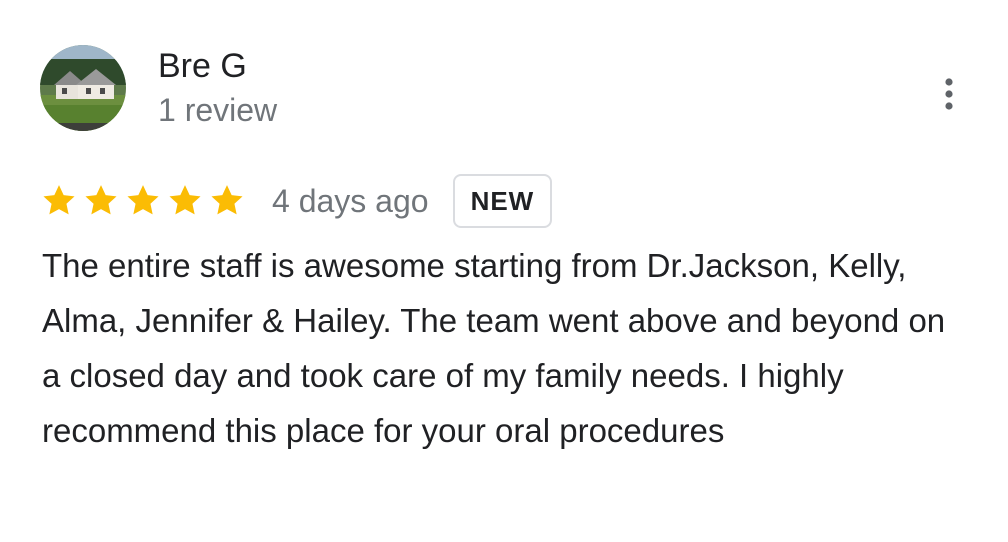 This screenshot has height=542, width=1008. What do you see at coordinates (949, 94) in the screenshot?
I see `more-vert-icon` at bounding box center [949, 94].